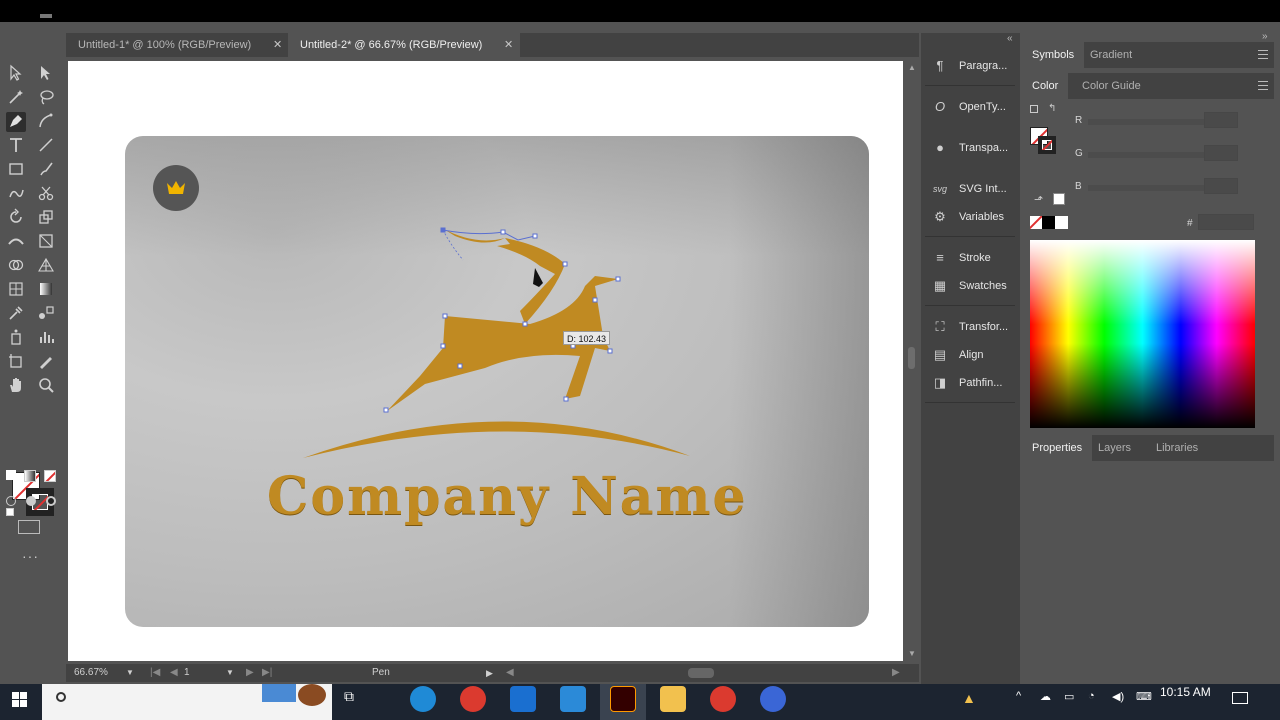  Describe the element at coordinates (20, 700) in the screenshot. I see `windows-start-icon` at that location.